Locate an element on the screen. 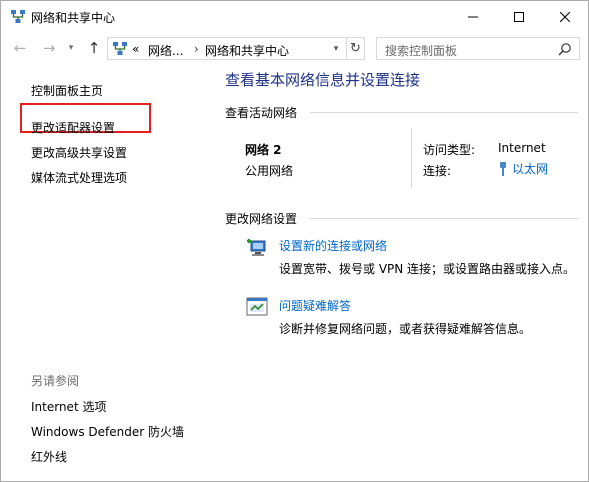 Image resolution: width=589 pixels, height=482 pixels. minimize-button is located at coordinates (473, 16).